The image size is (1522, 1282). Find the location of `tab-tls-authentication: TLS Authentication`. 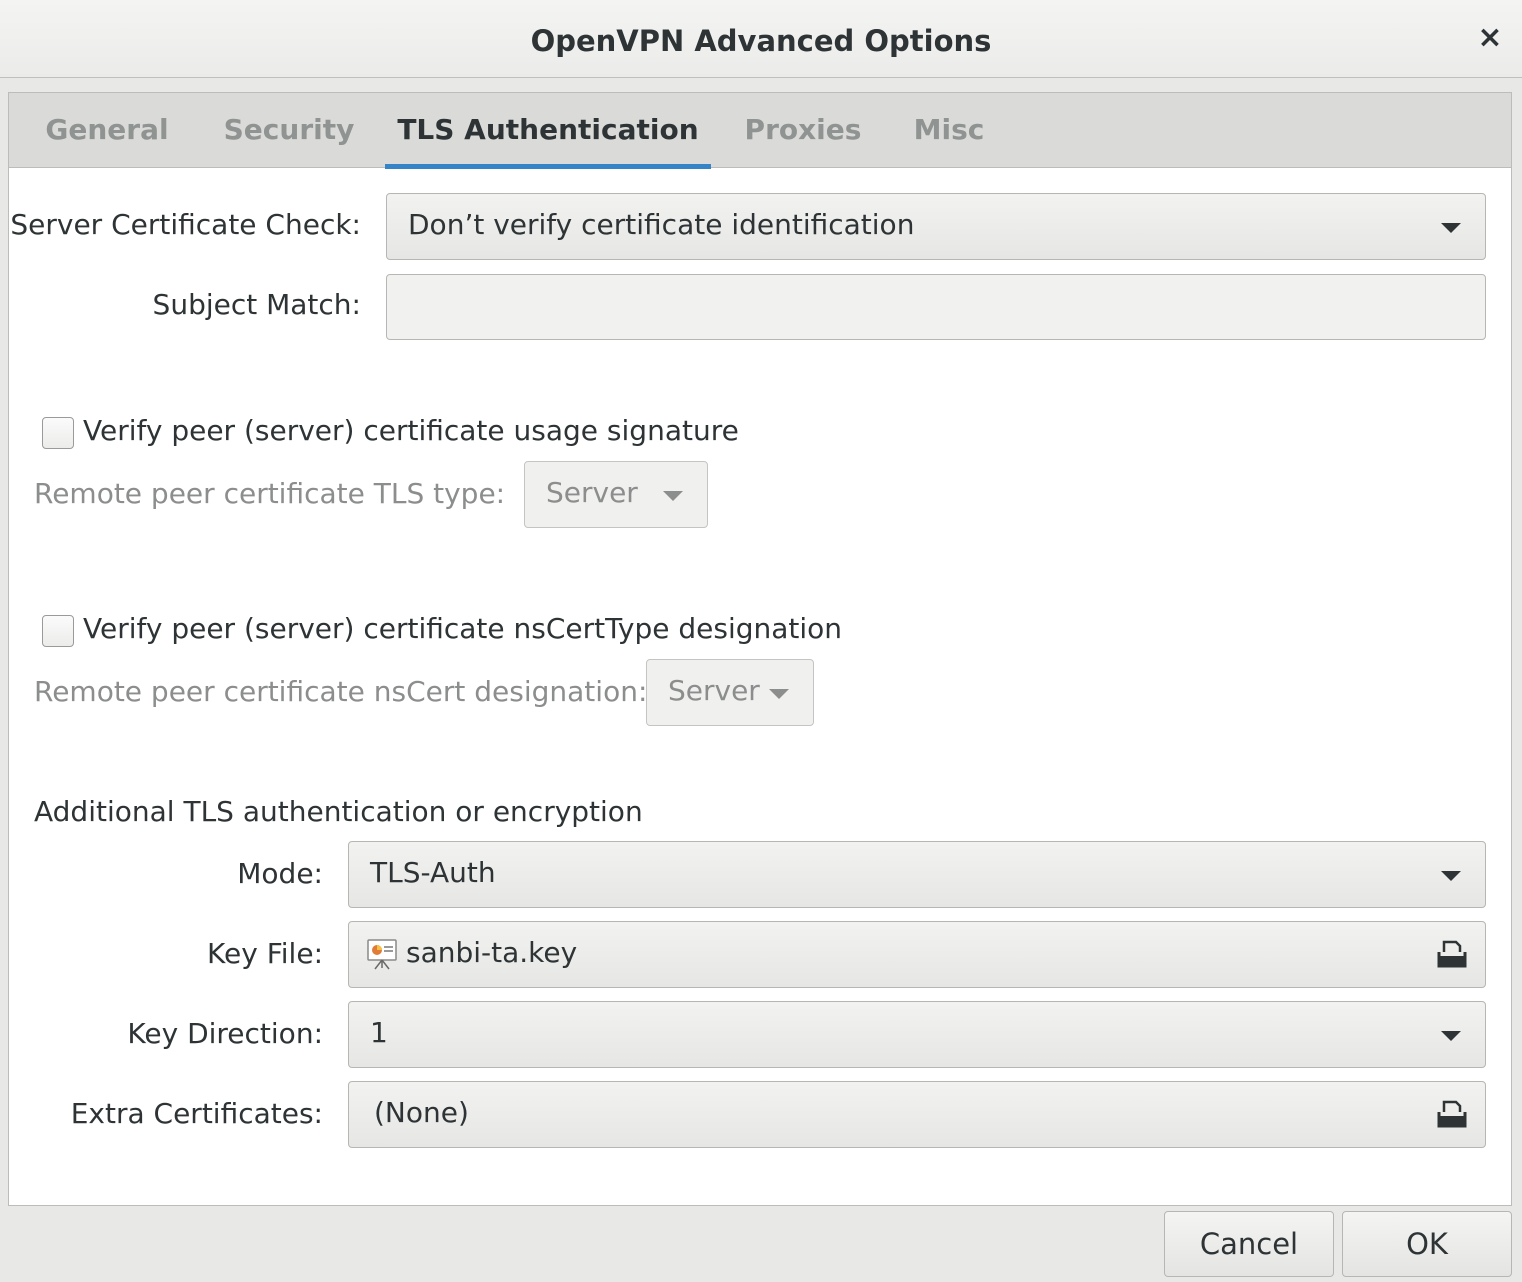

tab-tls-authentication: TLS Authentication is located at coordinates (548, 131).